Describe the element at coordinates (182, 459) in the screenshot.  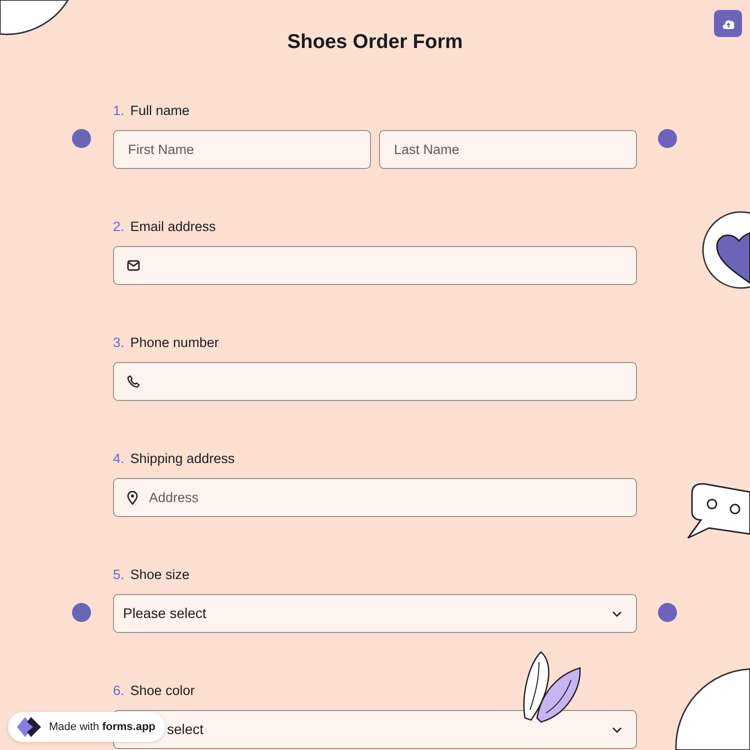
I see `question-label: Shipping address` at that location.